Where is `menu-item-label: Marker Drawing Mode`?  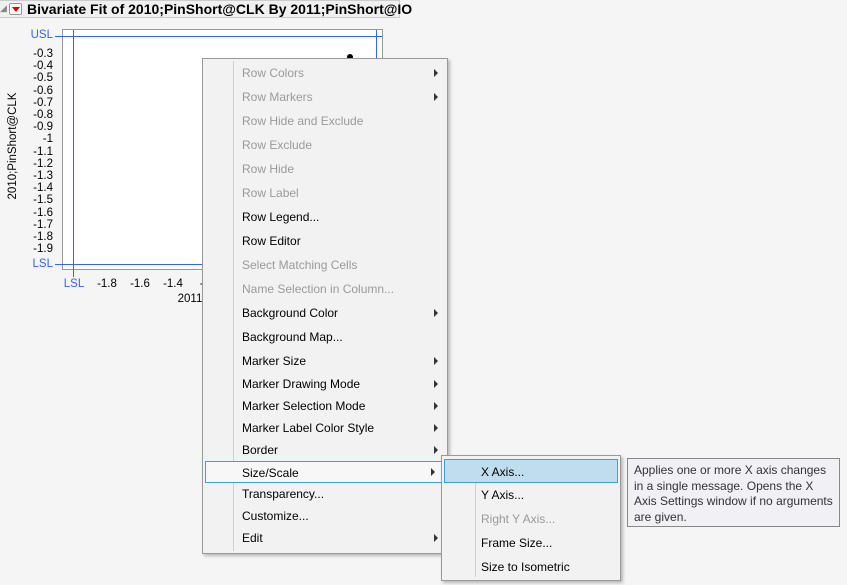 menu-item-label: Marker Drawing Mode is located at coordinates (301, 384).